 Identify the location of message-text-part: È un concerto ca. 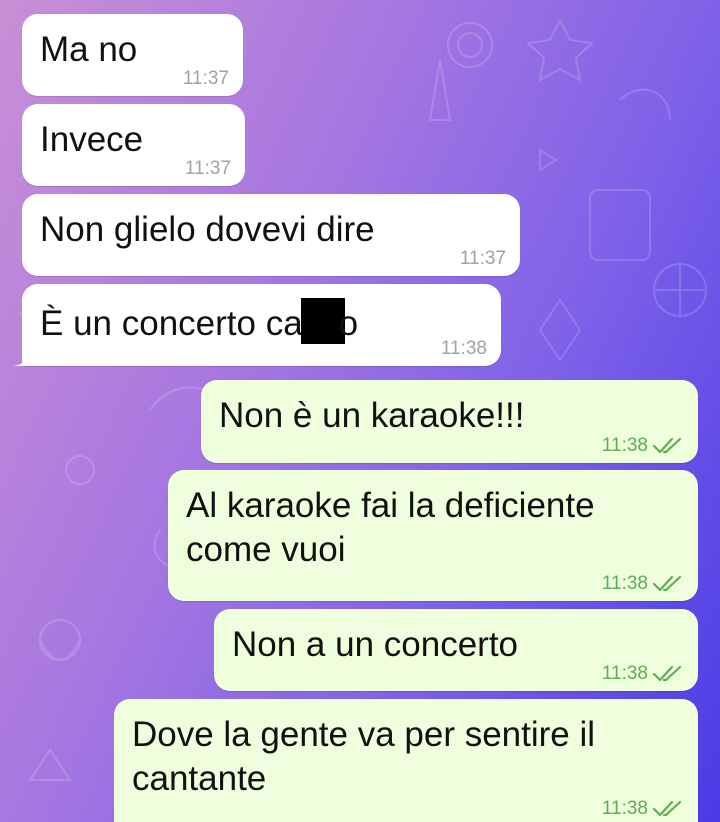
(171, 323).